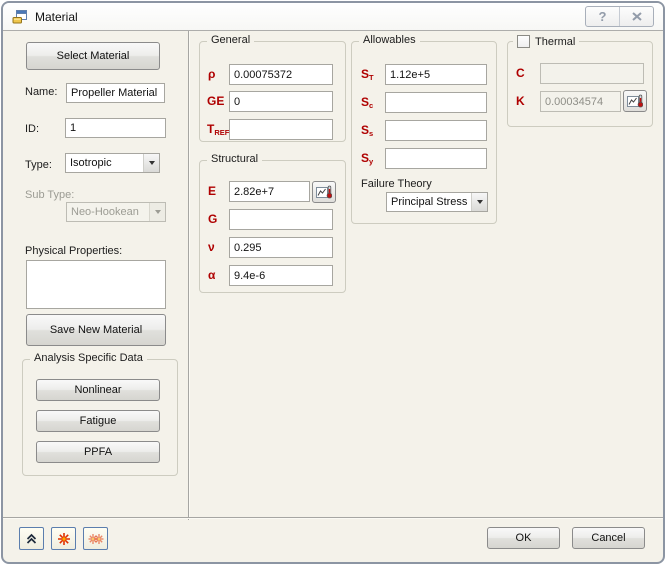  I want to click on allowables-group-title: Allowables, so click(389, 40).